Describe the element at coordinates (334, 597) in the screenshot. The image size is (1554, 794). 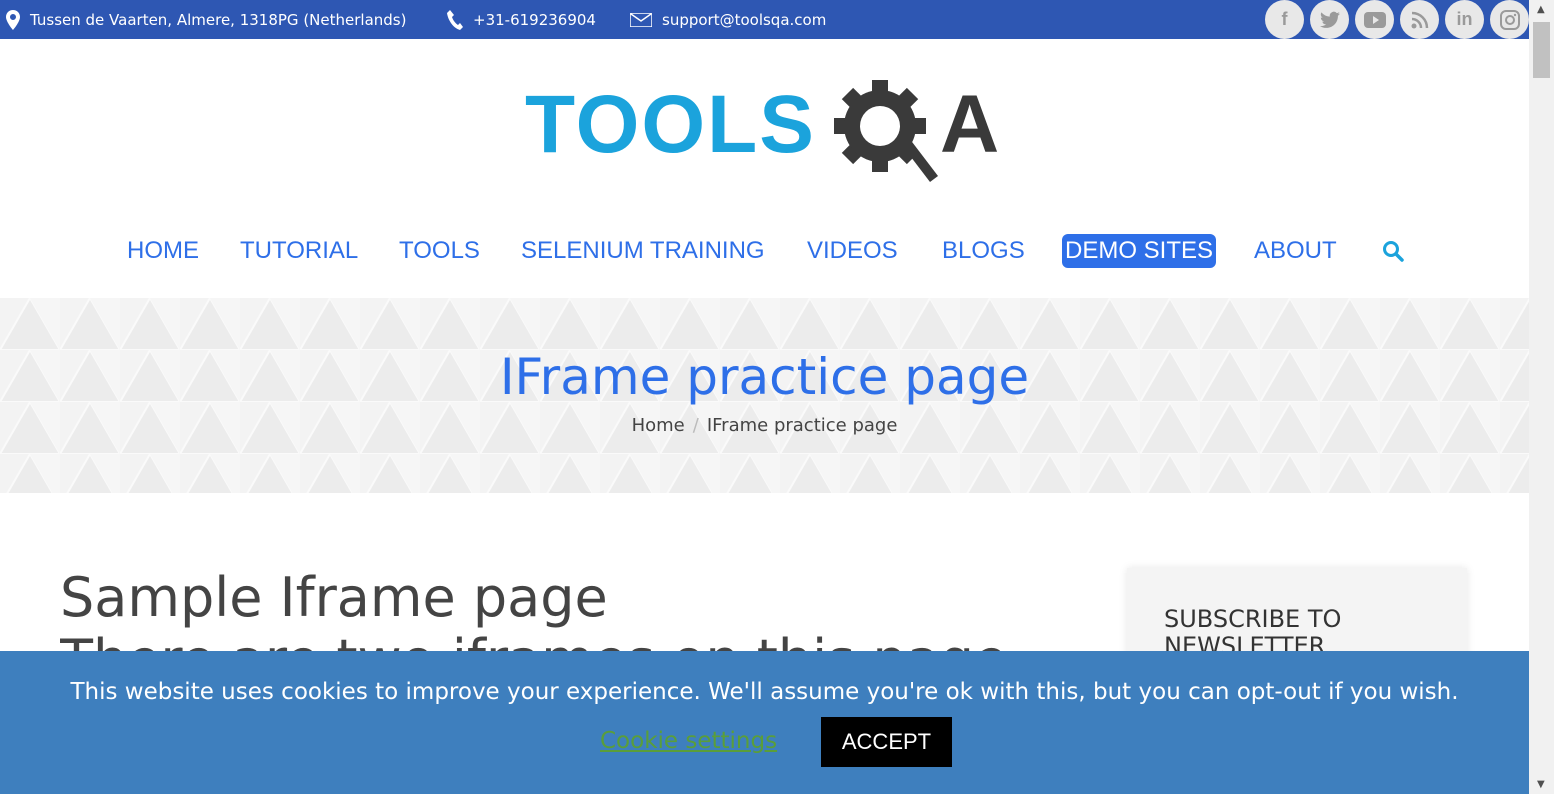
I see `content-heading: Sample Iframe page` at that location.